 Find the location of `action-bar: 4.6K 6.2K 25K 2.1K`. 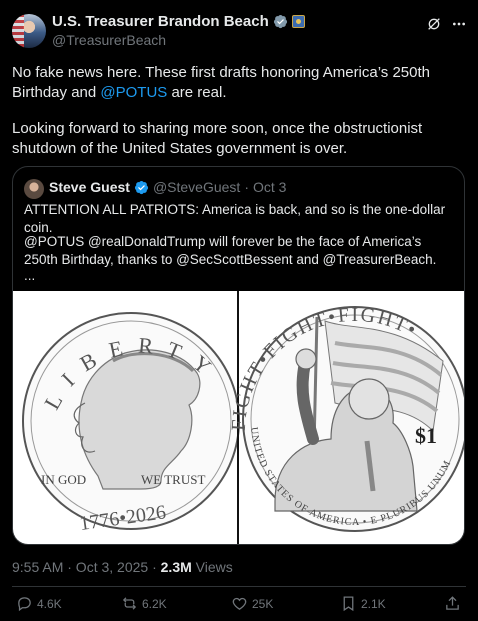

action-bar: 4.6K 6.2K 25K 2.1K is located at coordinates (239, 606).